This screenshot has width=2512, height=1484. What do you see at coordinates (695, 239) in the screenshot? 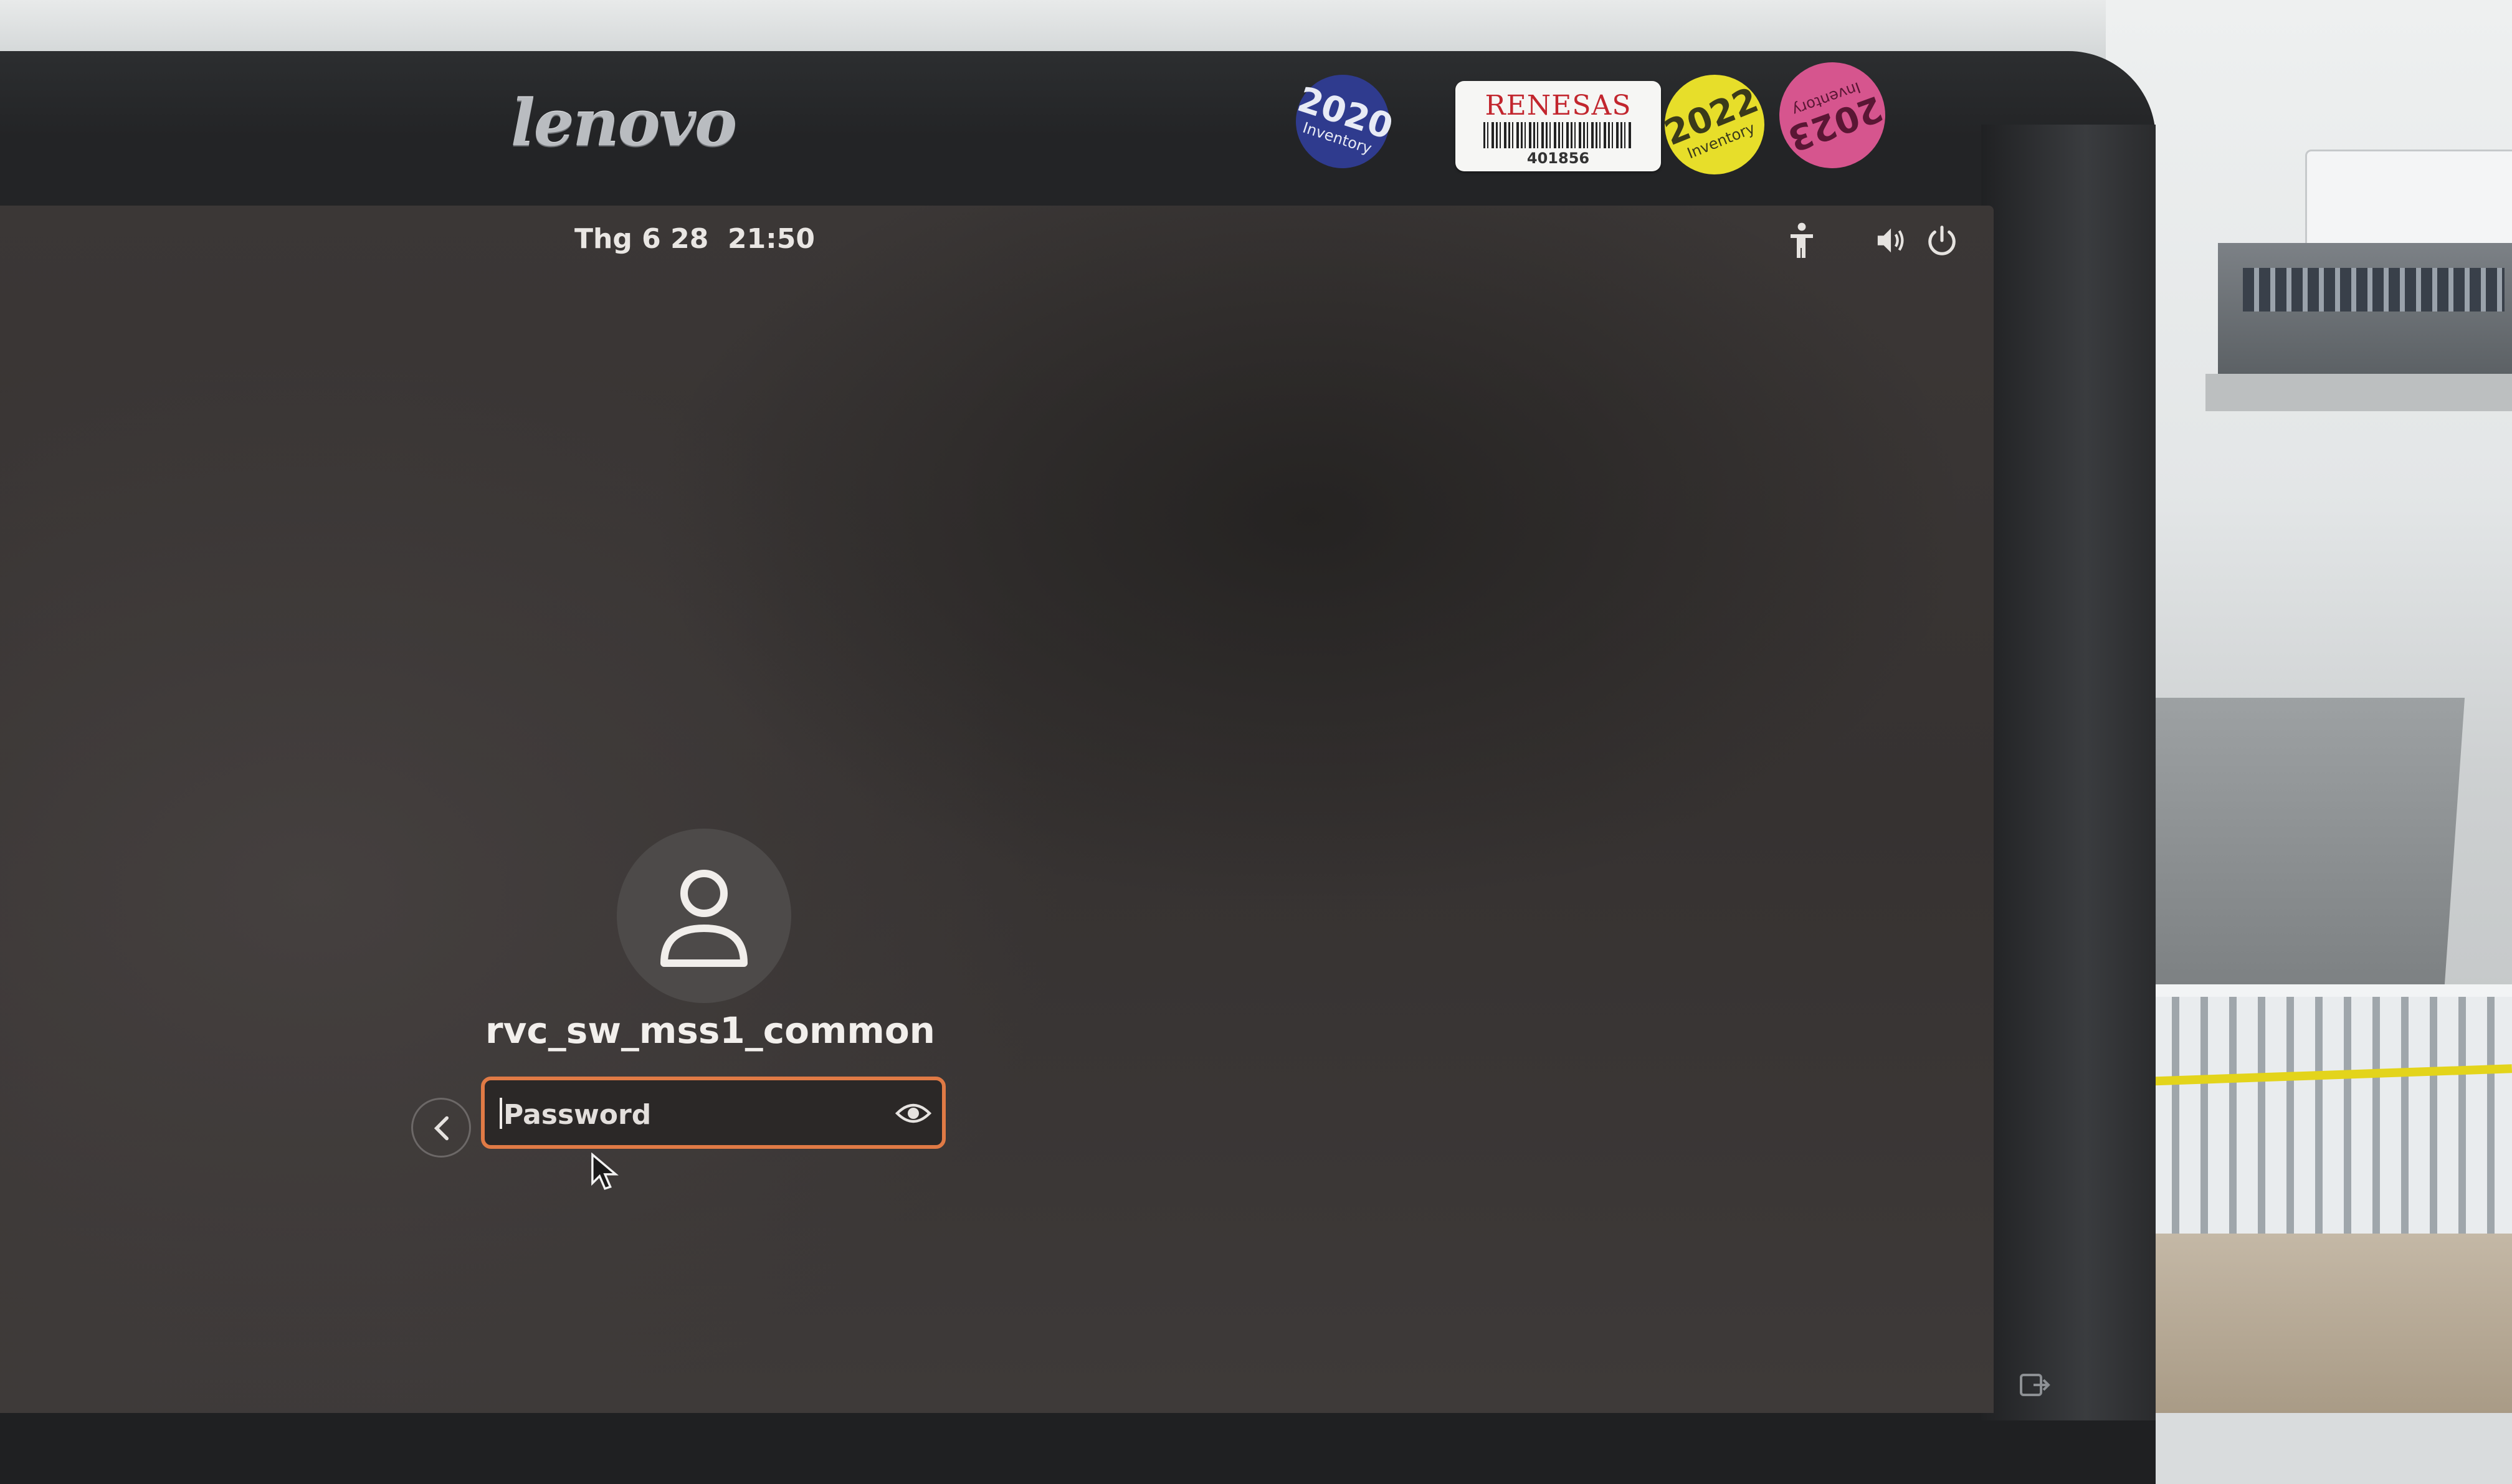
I see `top-bar-clock: Thg 6 28 21:50` at bounding box center [695, 239].